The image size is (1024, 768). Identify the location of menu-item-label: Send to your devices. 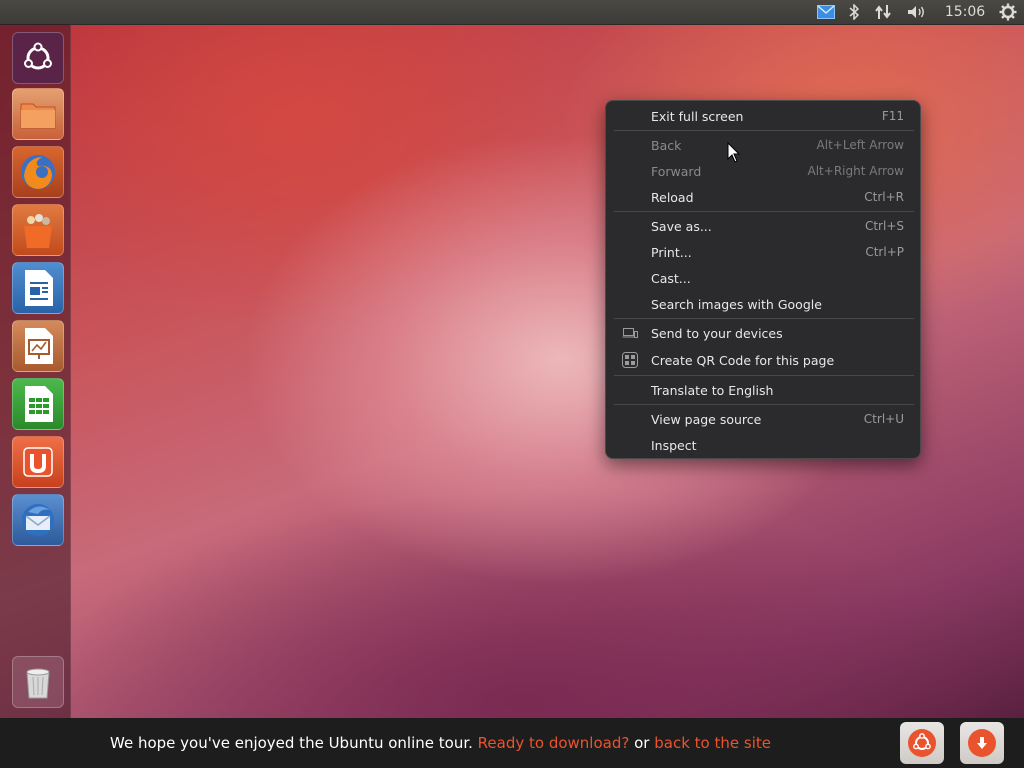
(717, 333).